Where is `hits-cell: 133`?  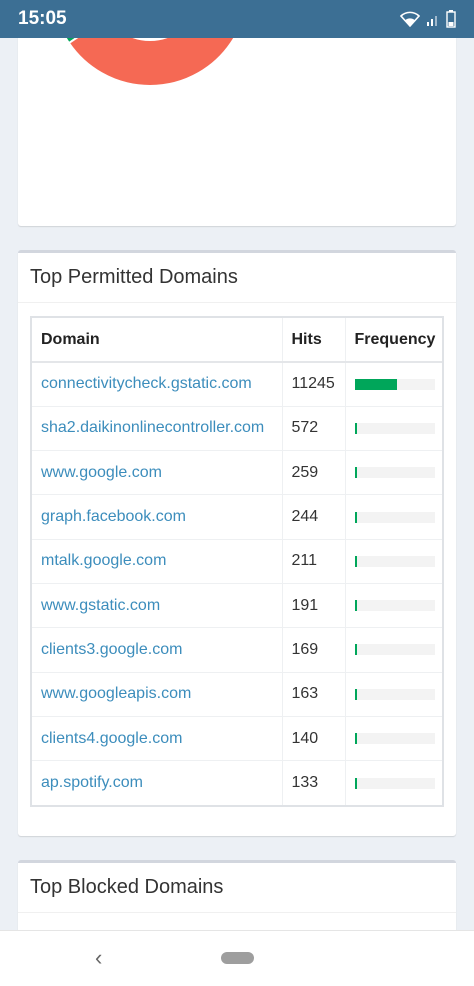
hits-cell: 133 is located at coordinates (313, 782).